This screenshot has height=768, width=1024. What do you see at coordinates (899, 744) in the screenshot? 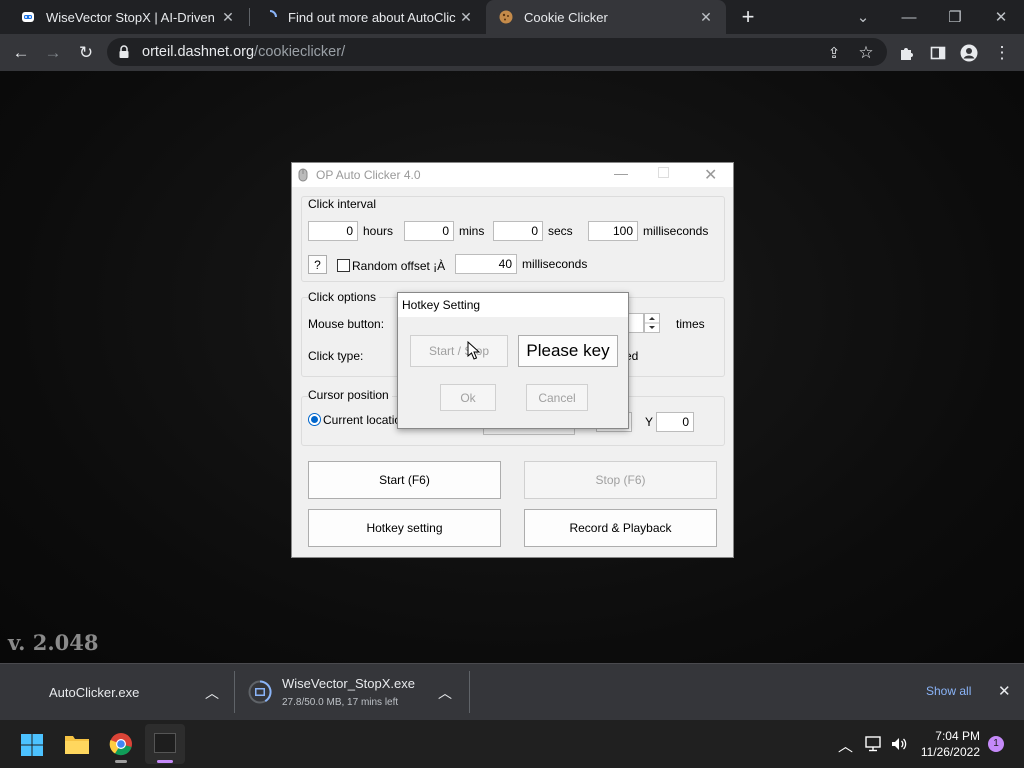
I see `volume-icon` at bounding box center [899, 744].